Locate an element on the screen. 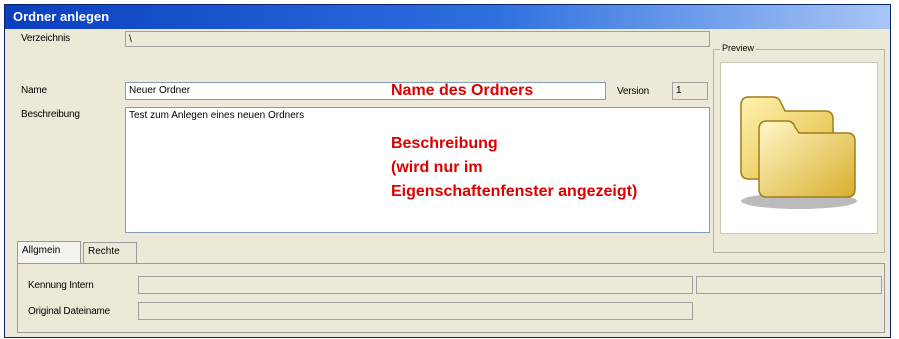 Image resolution: width=899 pixels, height=339 pixels. verzeichnis-field: \ is located at coordinates (417, 39).